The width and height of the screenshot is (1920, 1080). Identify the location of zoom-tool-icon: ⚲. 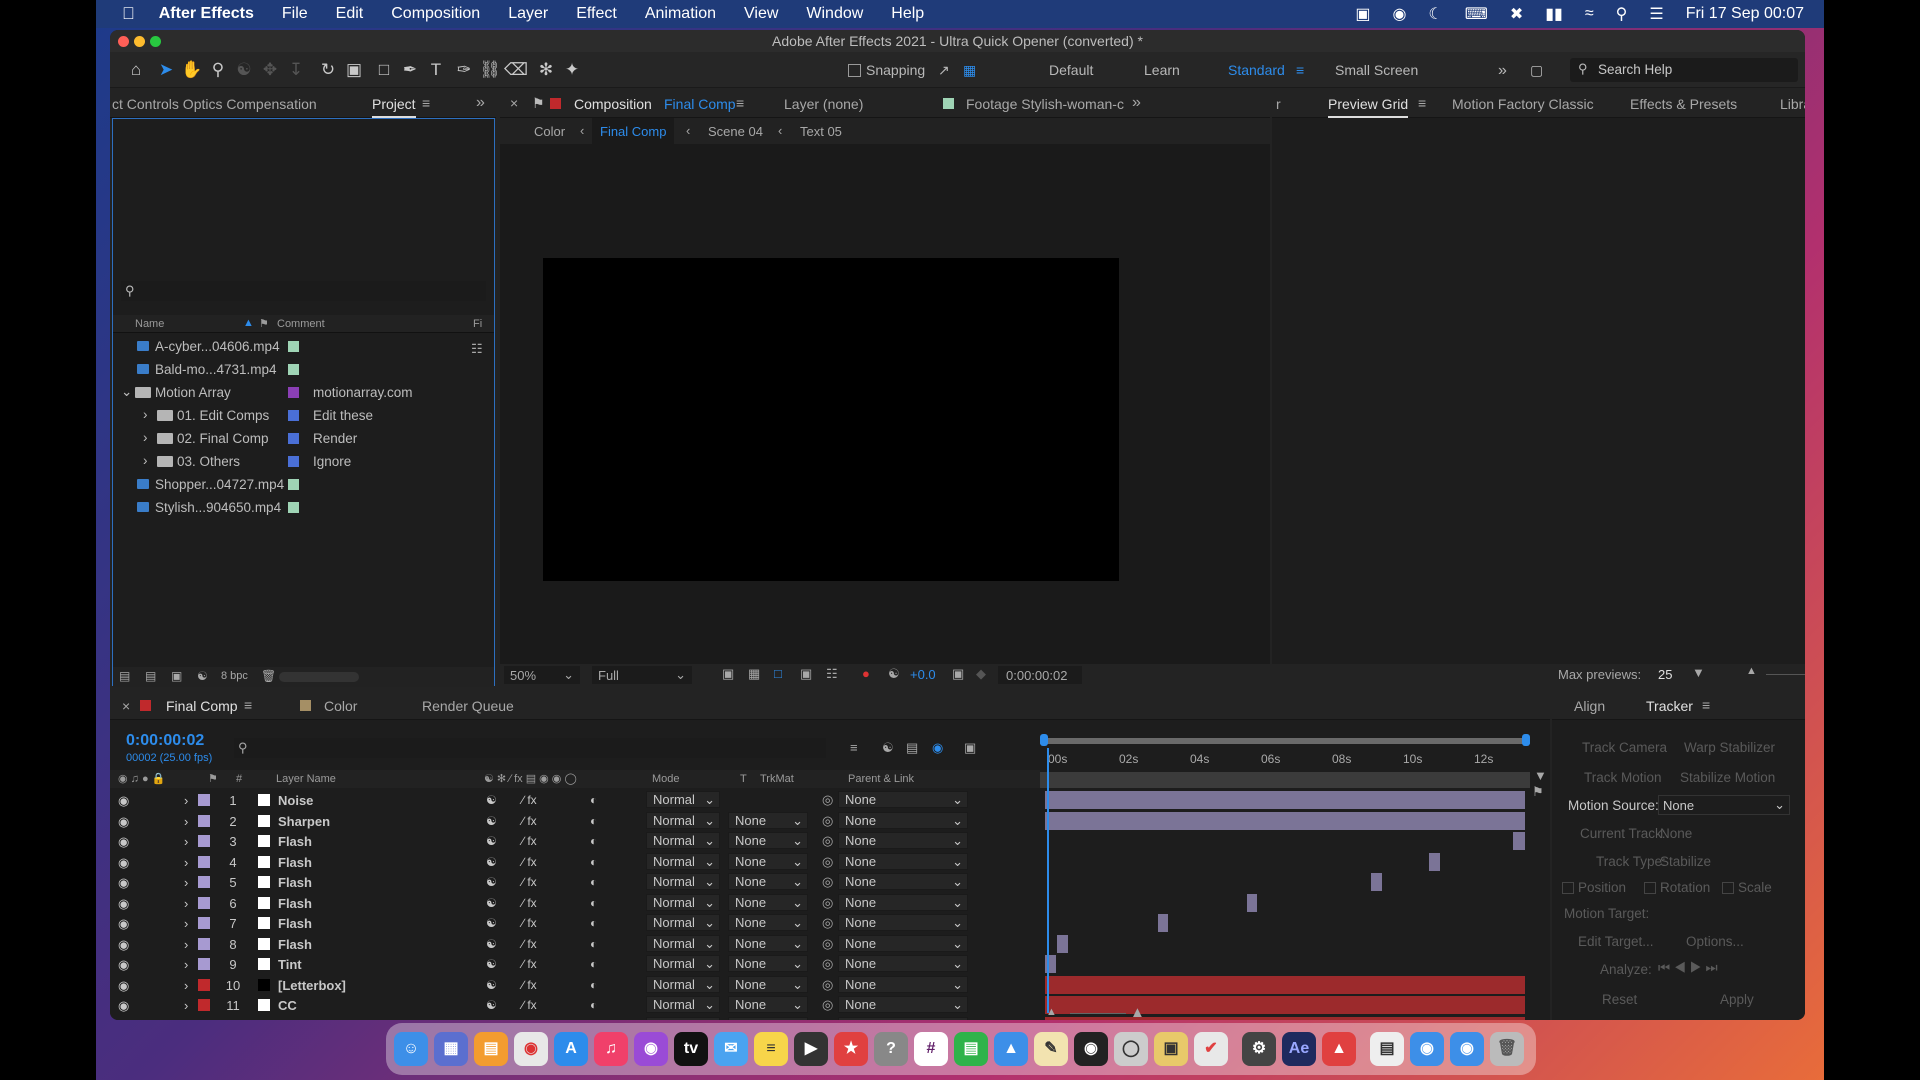
(218, 70).